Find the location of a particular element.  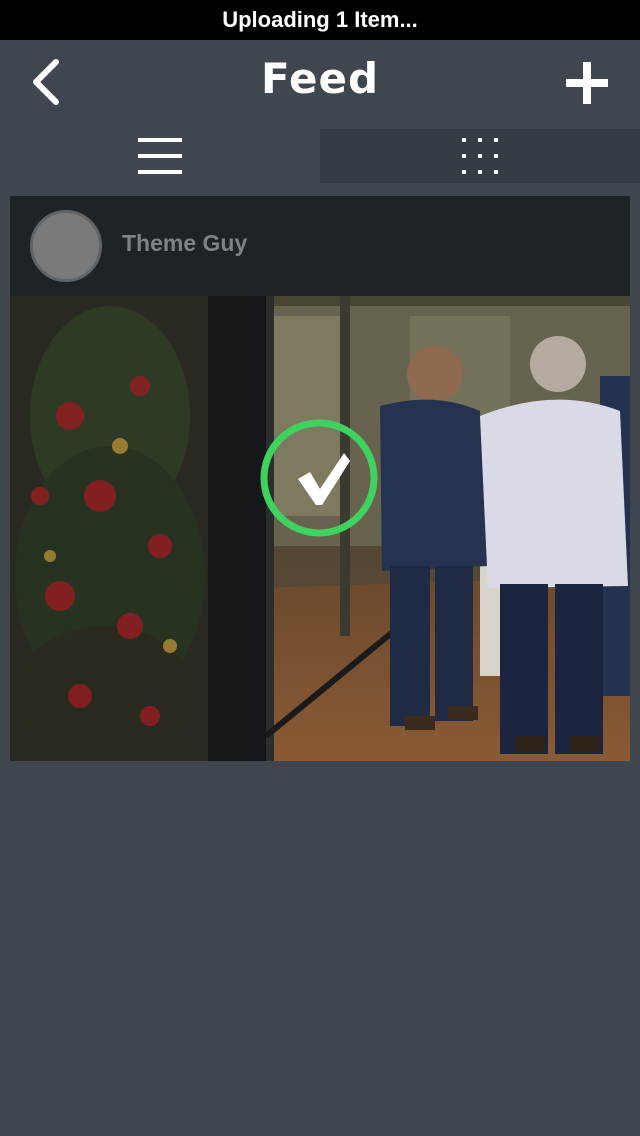

plus-icon is located at coordinates (587, 83).